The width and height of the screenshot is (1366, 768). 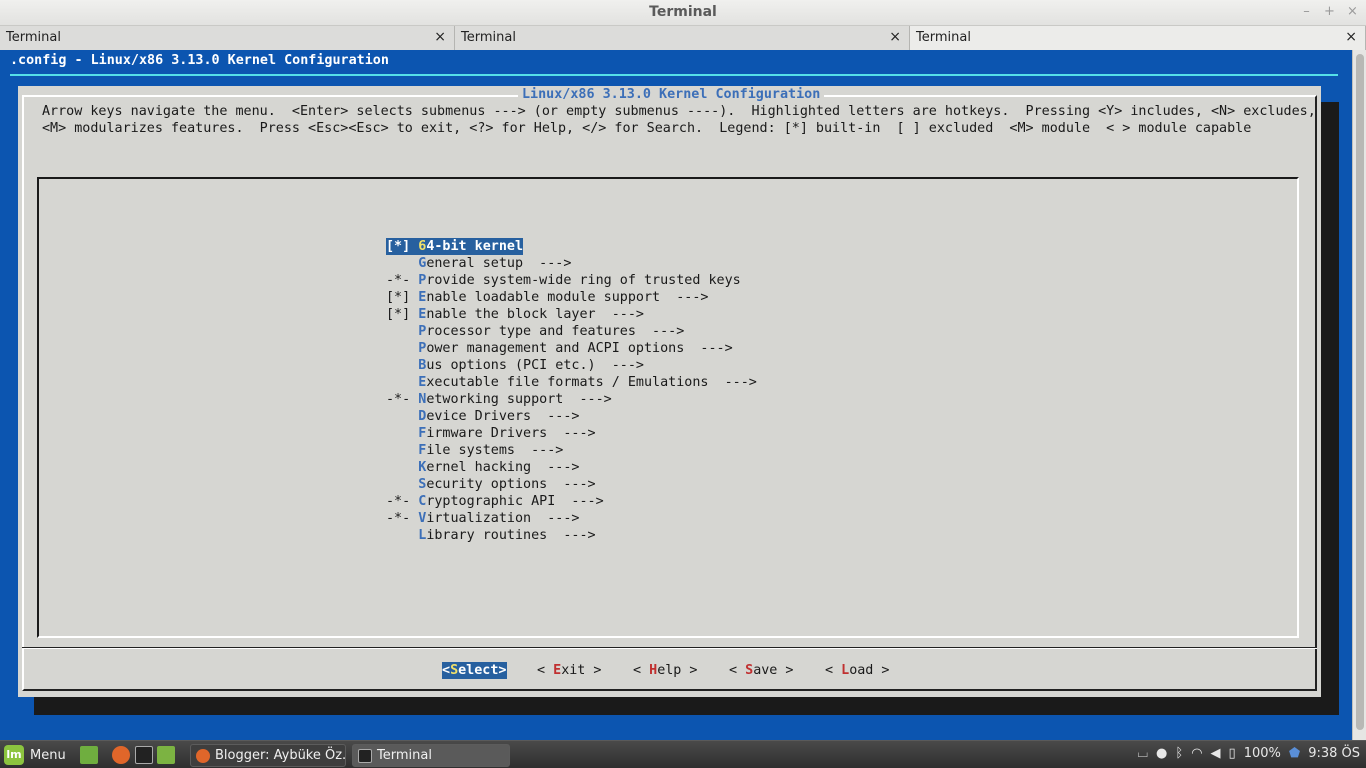 I want to click on tab-bar: Terminal × Terminal × Terminal ×, so click(x=683, y=38).